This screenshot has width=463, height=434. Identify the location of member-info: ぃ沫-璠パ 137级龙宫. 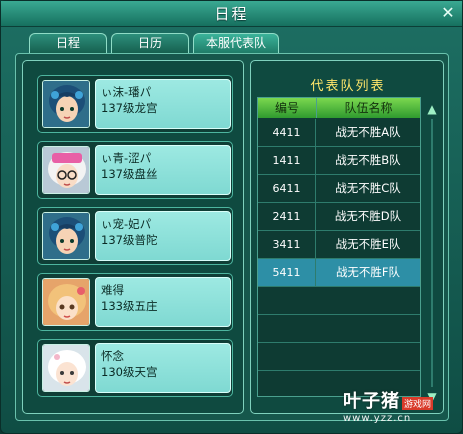
(163, 104).